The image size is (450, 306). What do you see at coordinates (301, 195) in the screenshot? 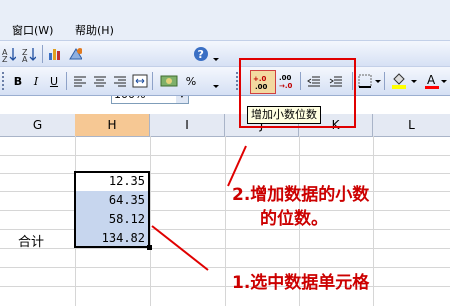
I see `annotation-step2-line1: 2.增加数据的小数` at bounding box center [301, 195].